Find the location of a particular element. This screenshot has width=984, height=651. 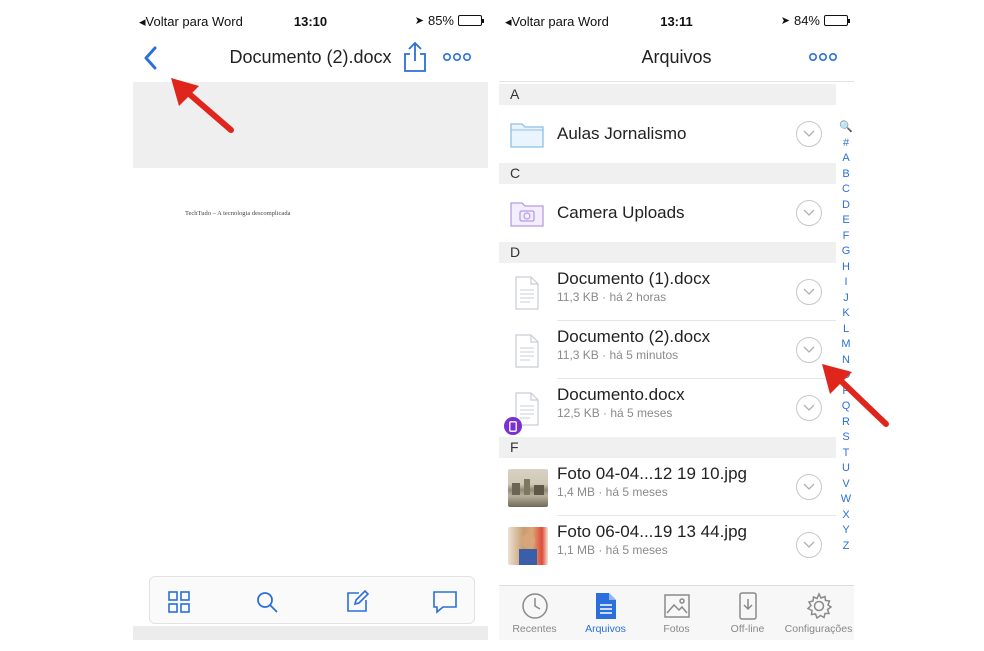

battery-percent: 85% is located at coordinates (440, 20).